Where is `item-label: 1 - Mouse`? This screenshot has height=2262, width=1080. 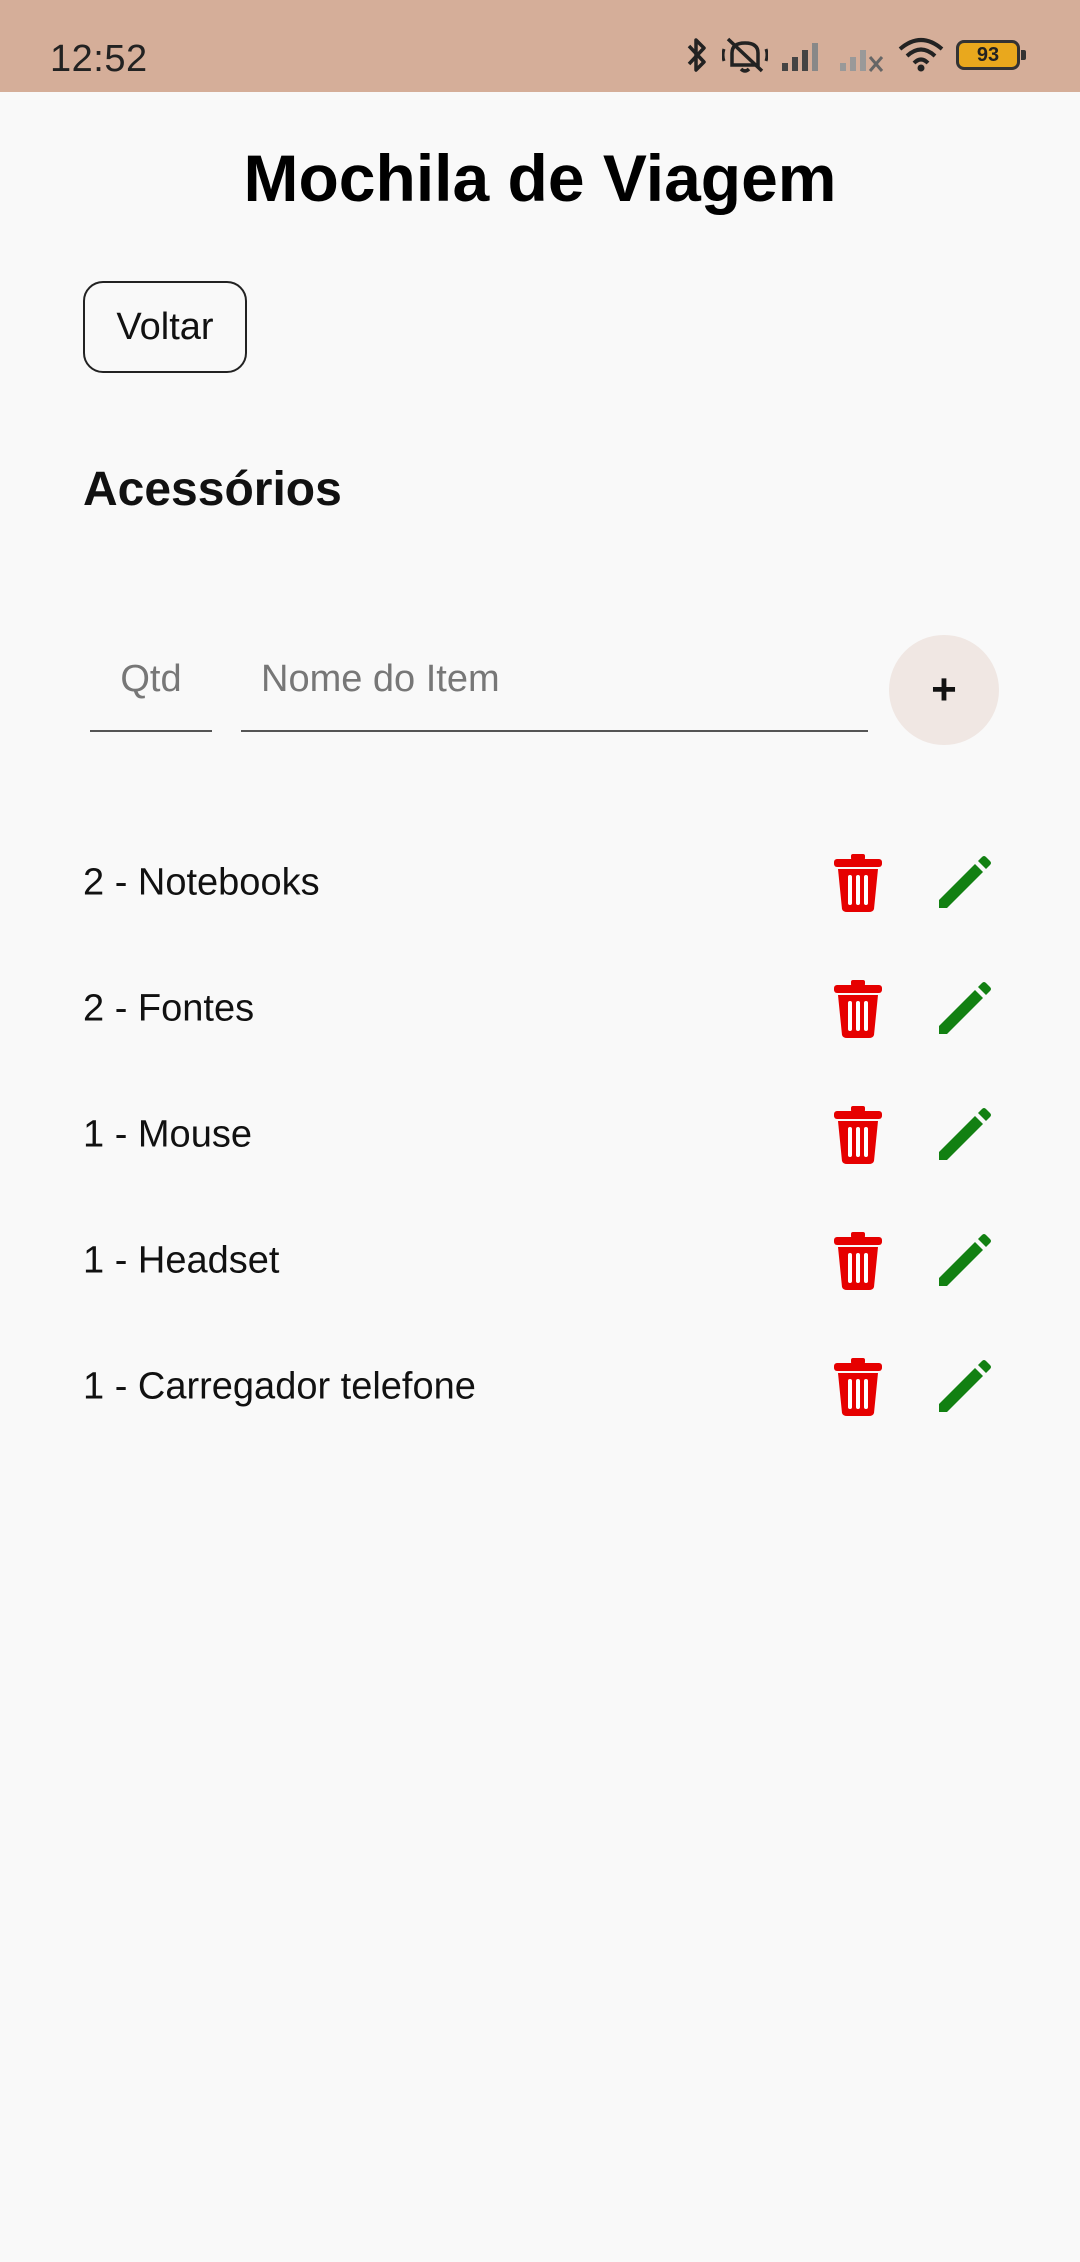
item-label: 1 - Mouse is located at coordinates (167, 1134).